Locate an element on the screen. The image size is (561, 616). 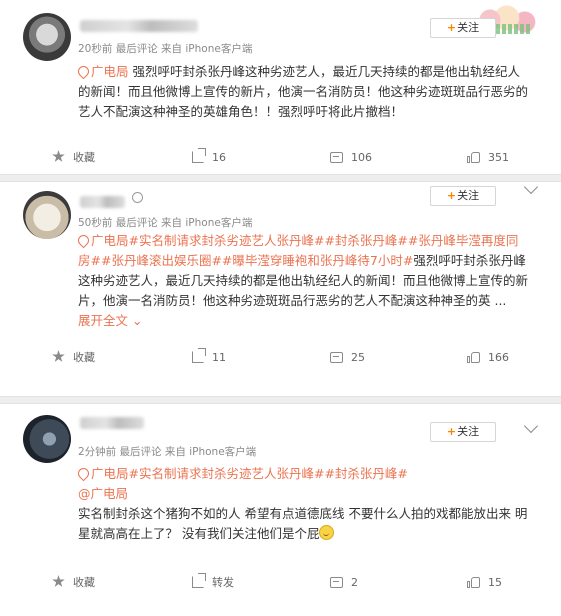
share-label: 转发 is located at coordinates (223, 582).